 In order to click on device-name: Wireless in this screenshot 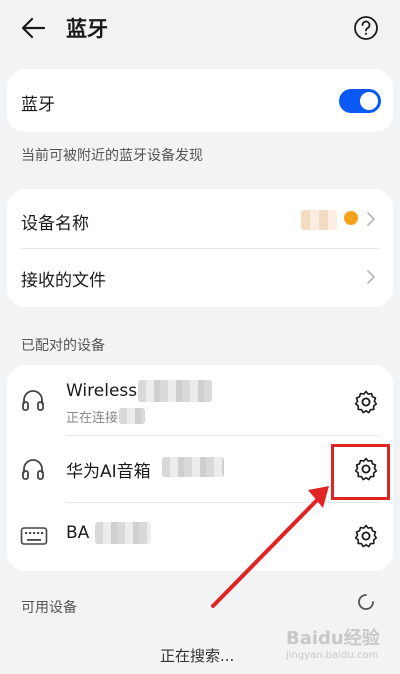, I will do `click(102, 391)`.